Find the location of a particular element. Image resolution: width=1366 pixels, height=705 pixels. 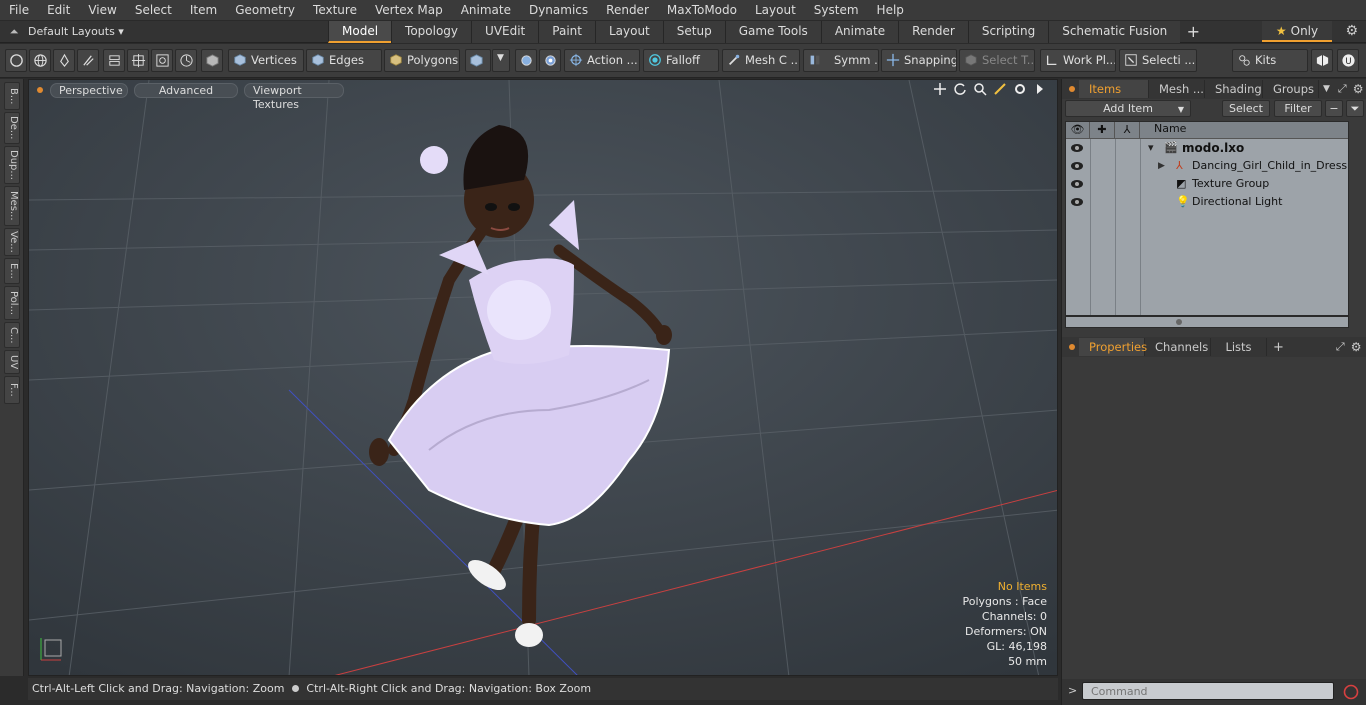

polygons-button: Polygons is located at coordinates (422, 60).